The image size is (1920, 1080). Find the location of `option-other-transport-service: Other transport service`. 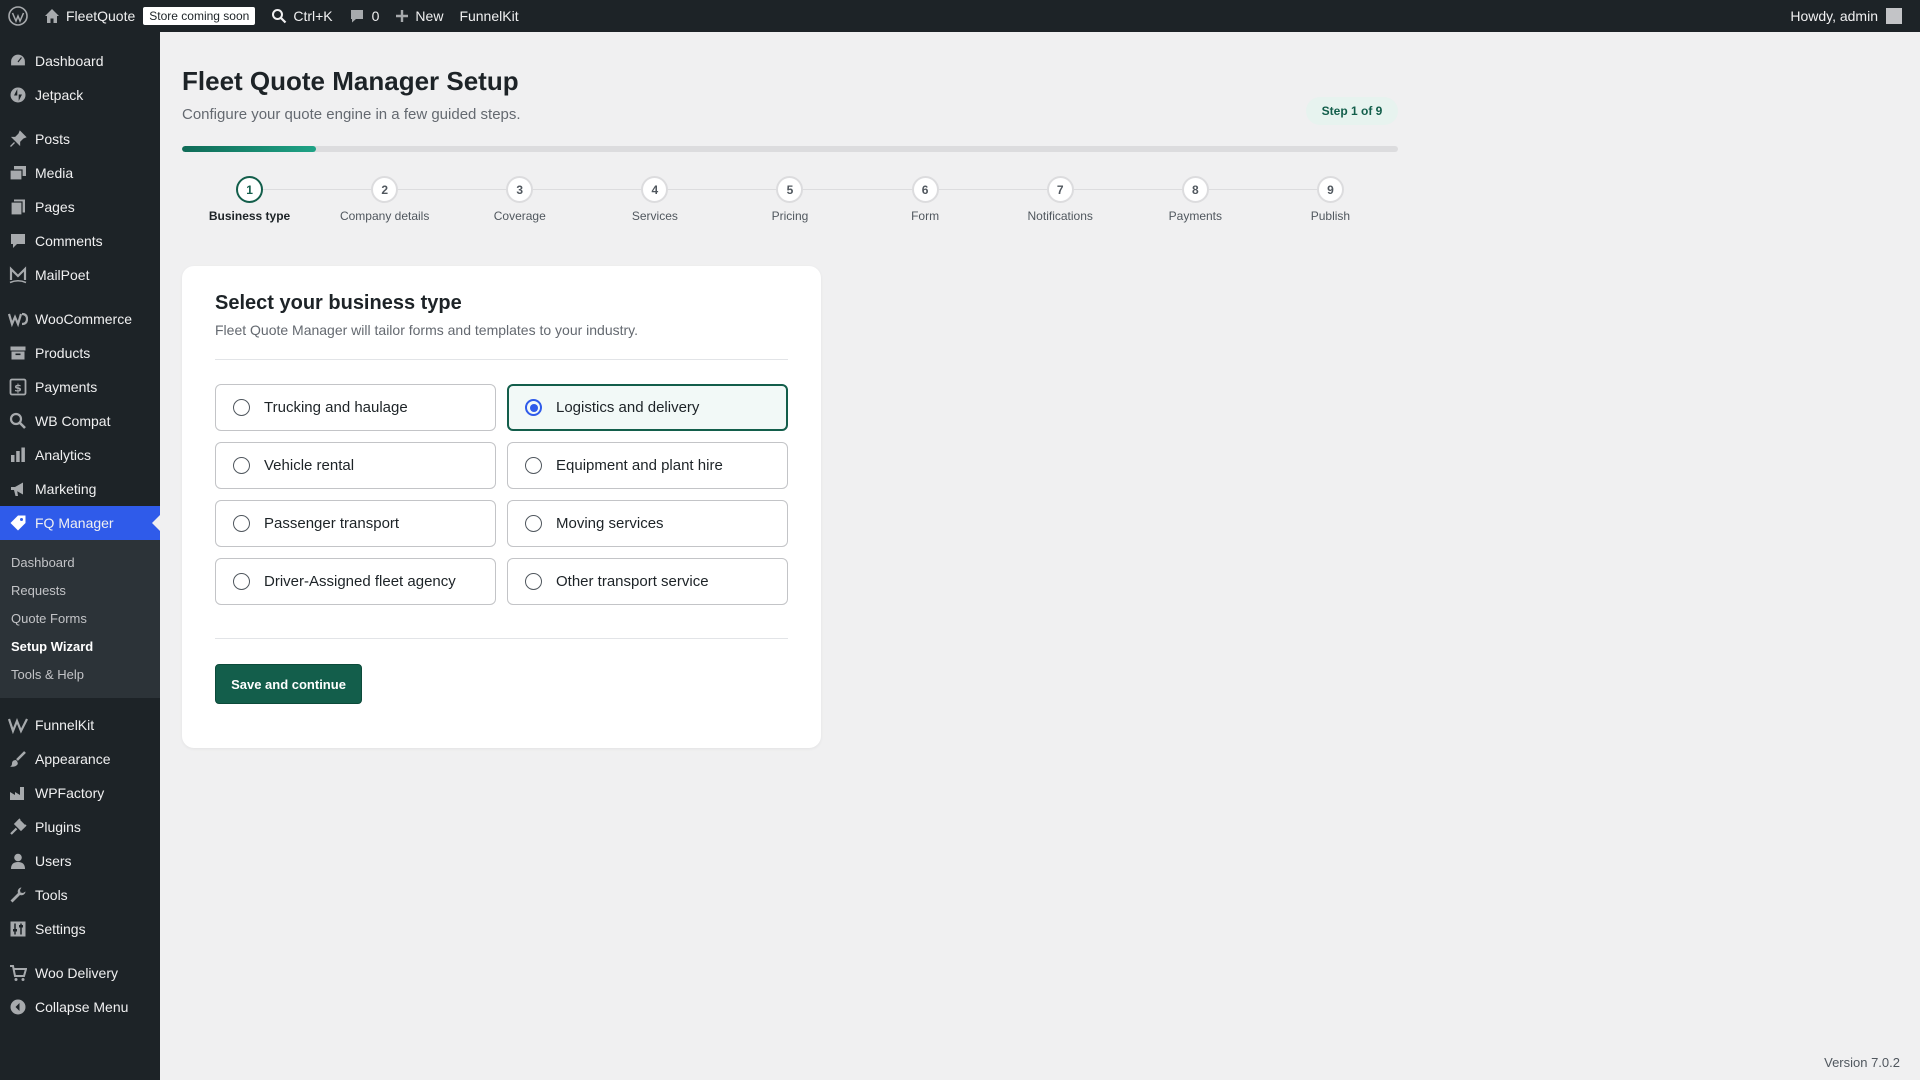

option-other-transport-service: Other transport service is located at coordinates (647, 581).